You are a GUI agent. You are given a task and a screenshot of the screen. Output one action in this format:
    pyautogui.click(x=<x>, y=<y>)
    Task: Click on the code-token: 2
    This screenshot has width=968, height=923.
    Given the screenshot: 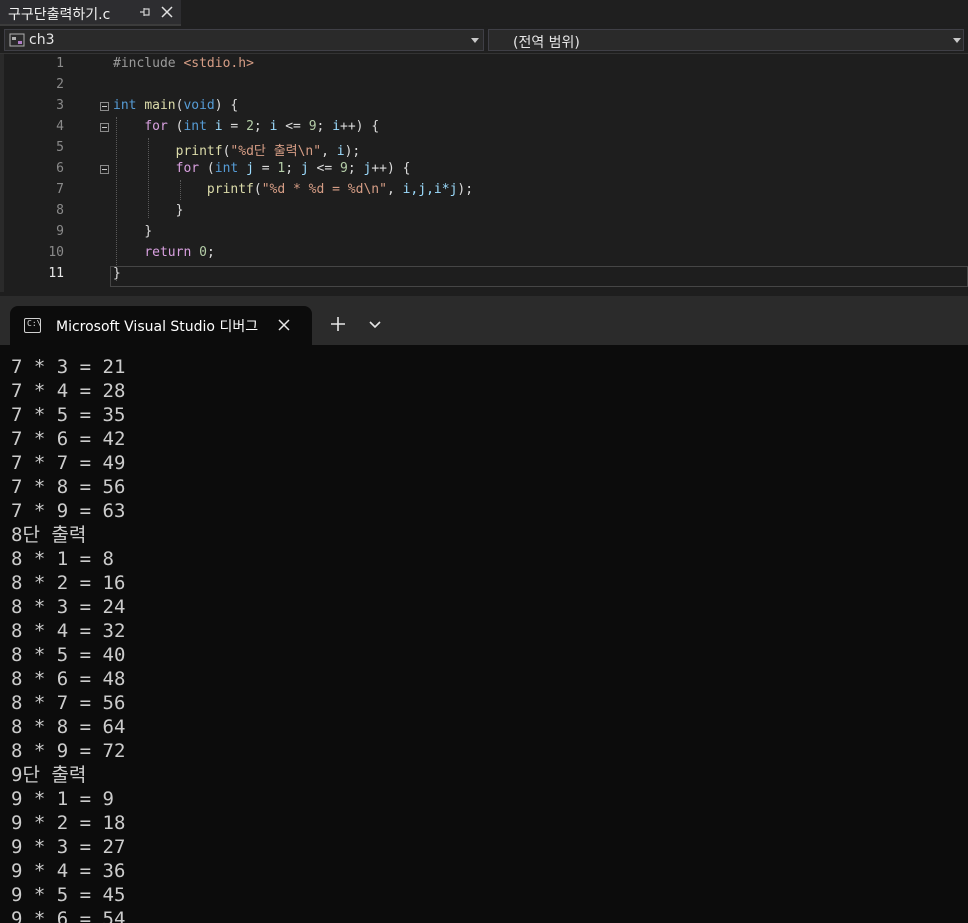 What is the action you would take?
    pyautogui.click(x=250, y=126)
    